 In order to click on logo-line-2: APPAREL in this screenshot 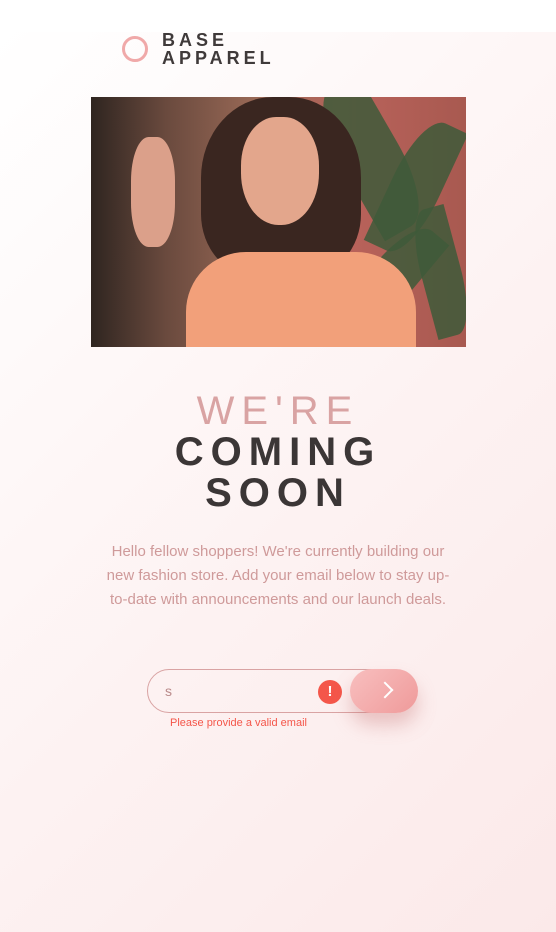, I will do `click(218, 58)`.